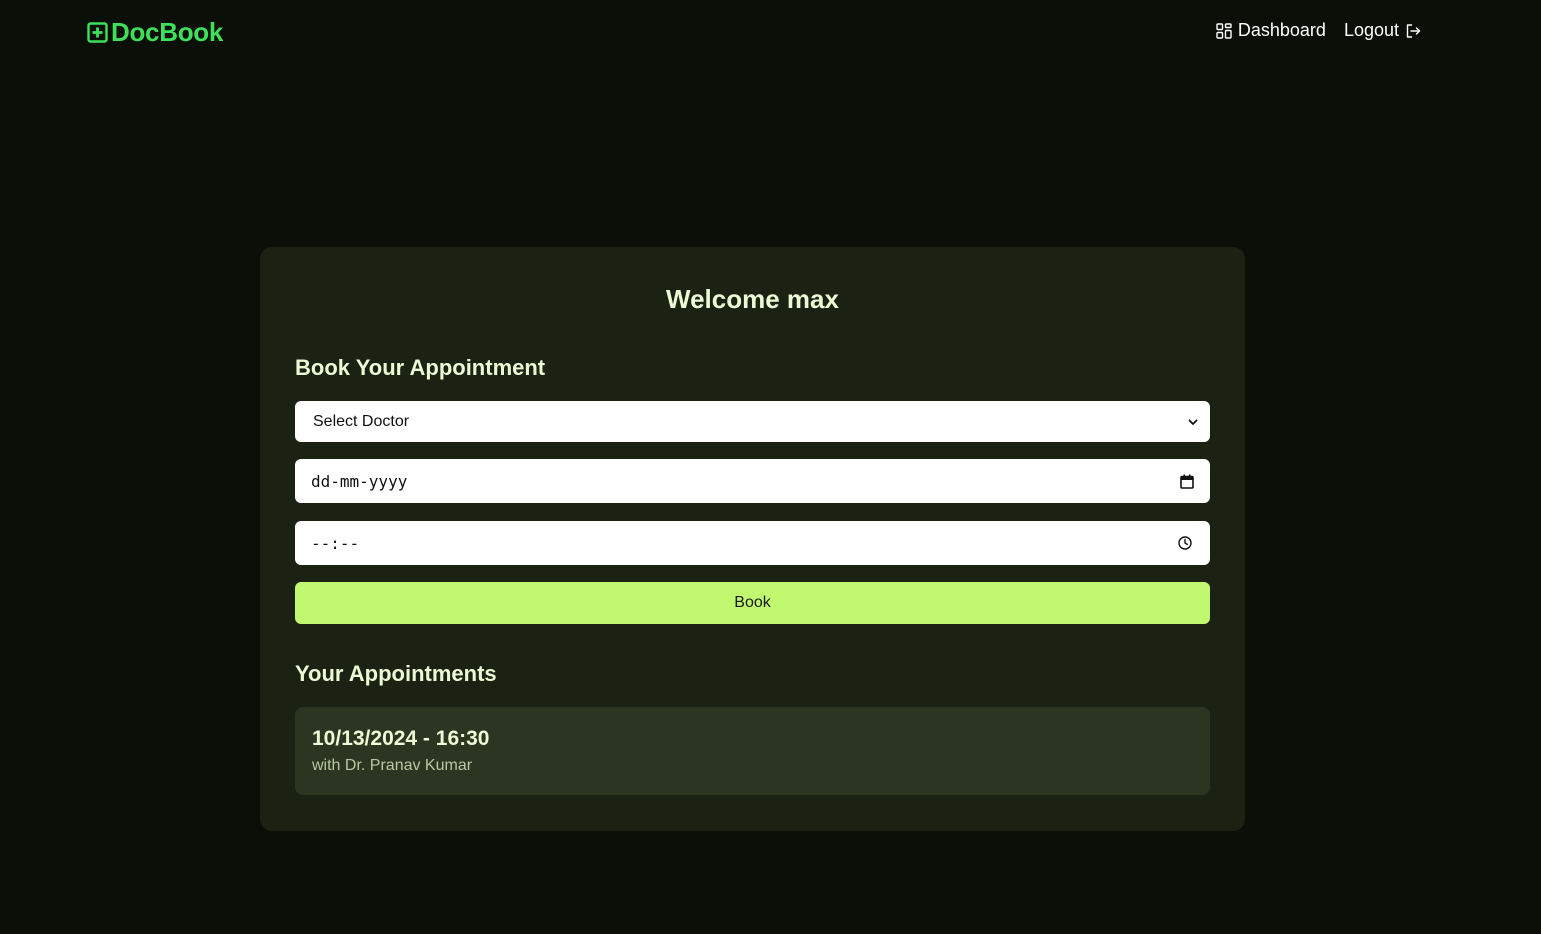  Describe the element at coordinates (770, 32) in the screenshot. I see `navbar: DocBook Dashboard Logout` at that location.